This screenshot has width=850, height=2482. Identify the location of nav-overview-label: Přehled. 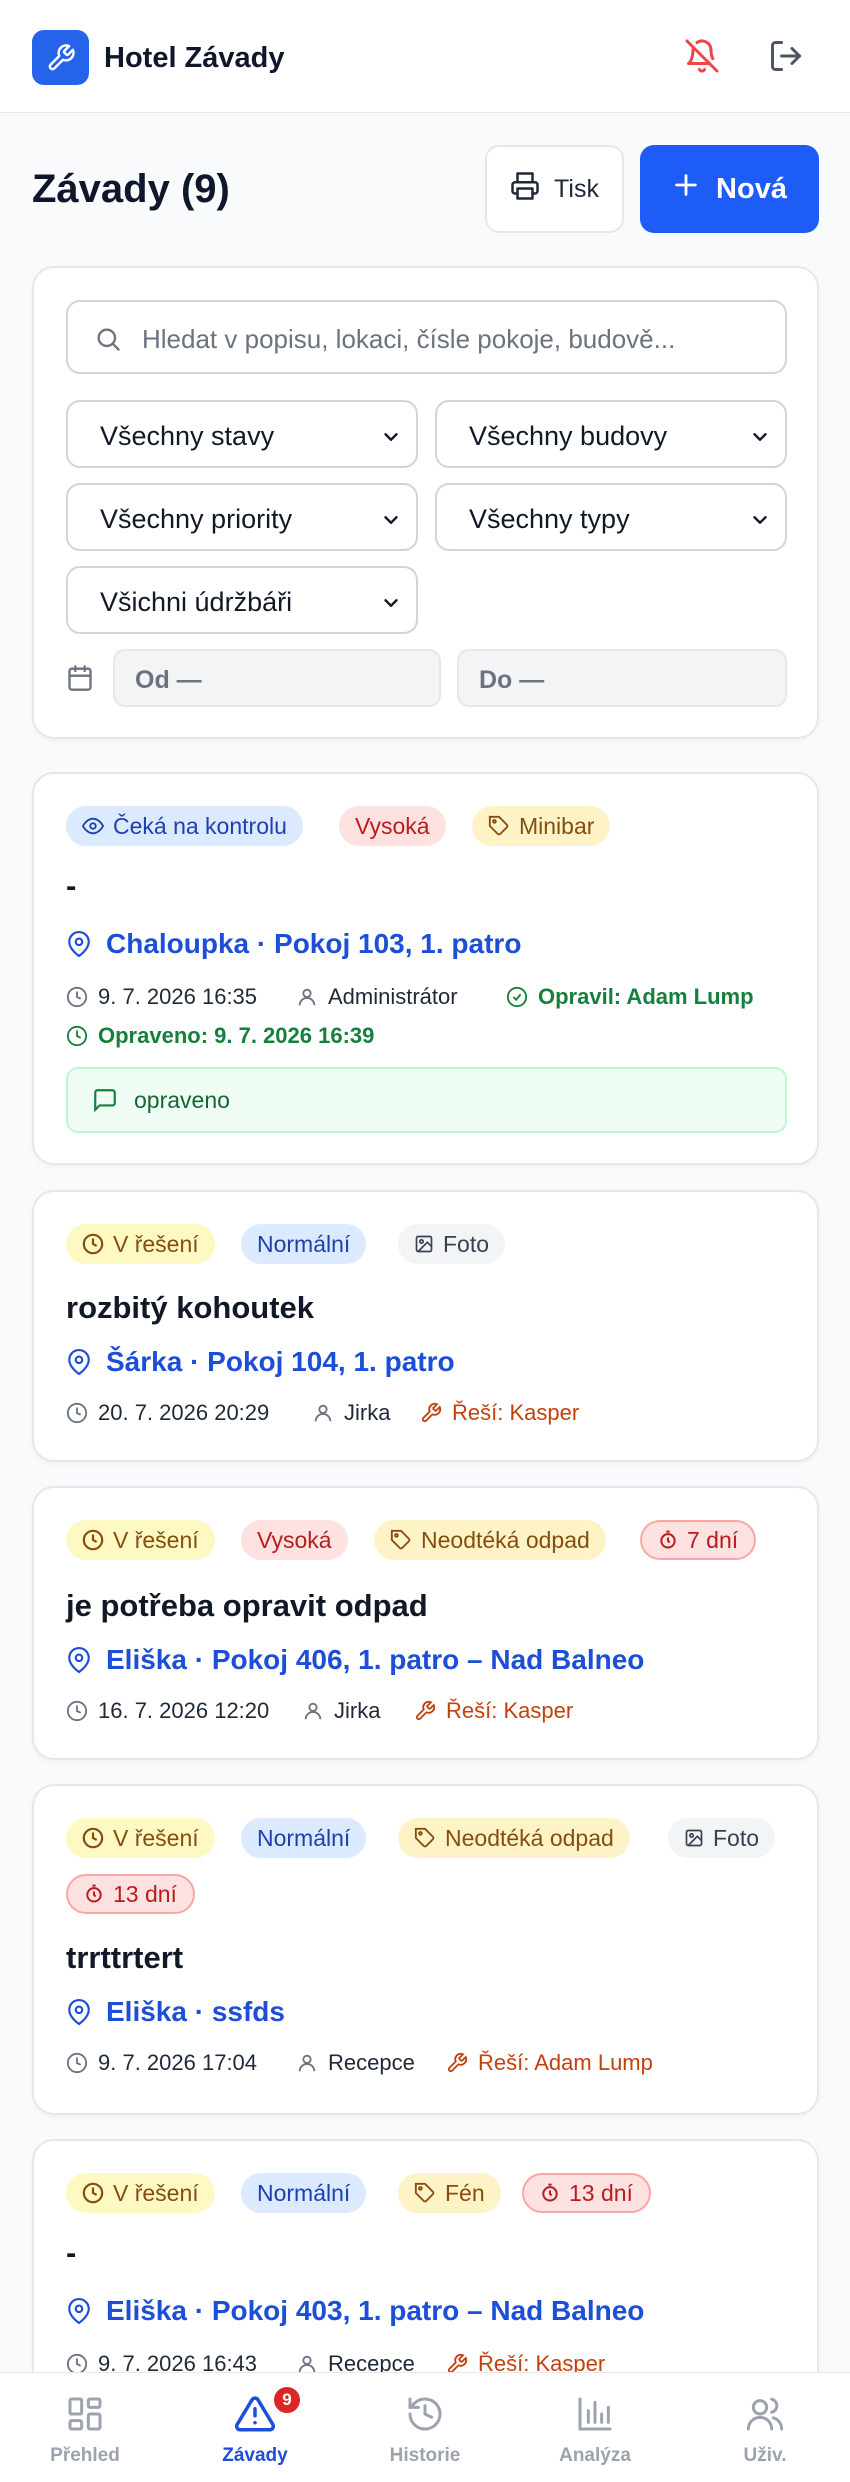
(85, 2455).